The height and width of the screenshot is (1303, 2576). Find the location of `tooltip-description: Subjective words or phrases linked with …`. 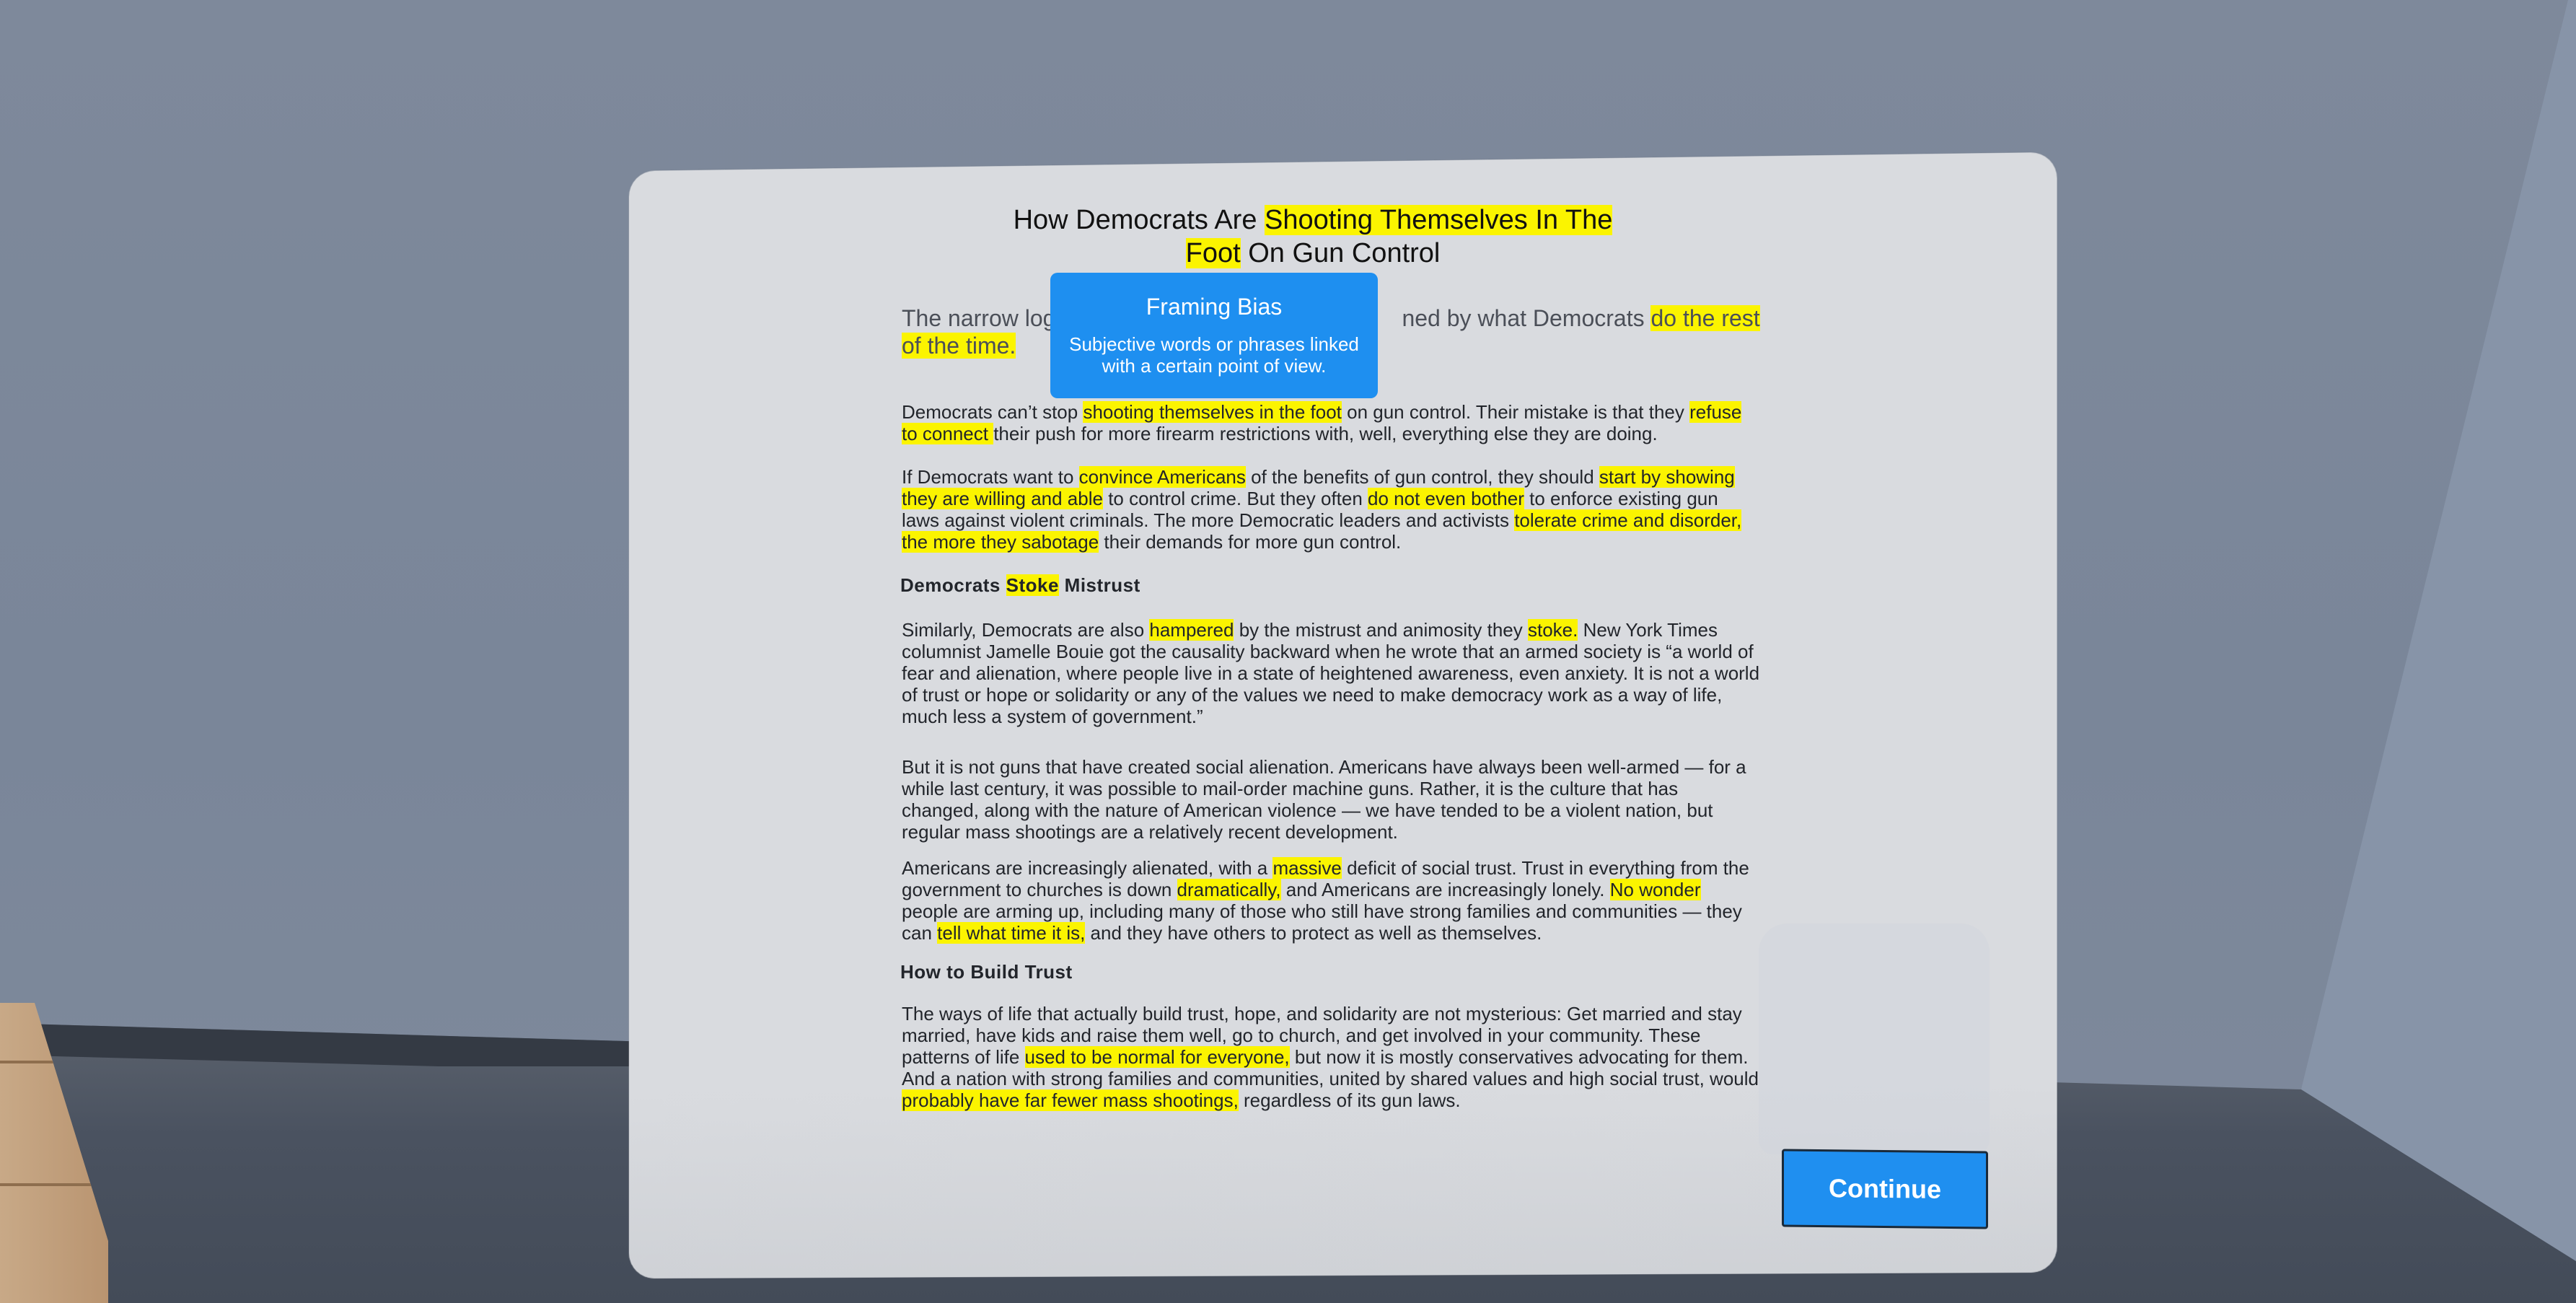

tooltip-description: Subjective words or phrases linked with … is located at coordinates (1214, 355).